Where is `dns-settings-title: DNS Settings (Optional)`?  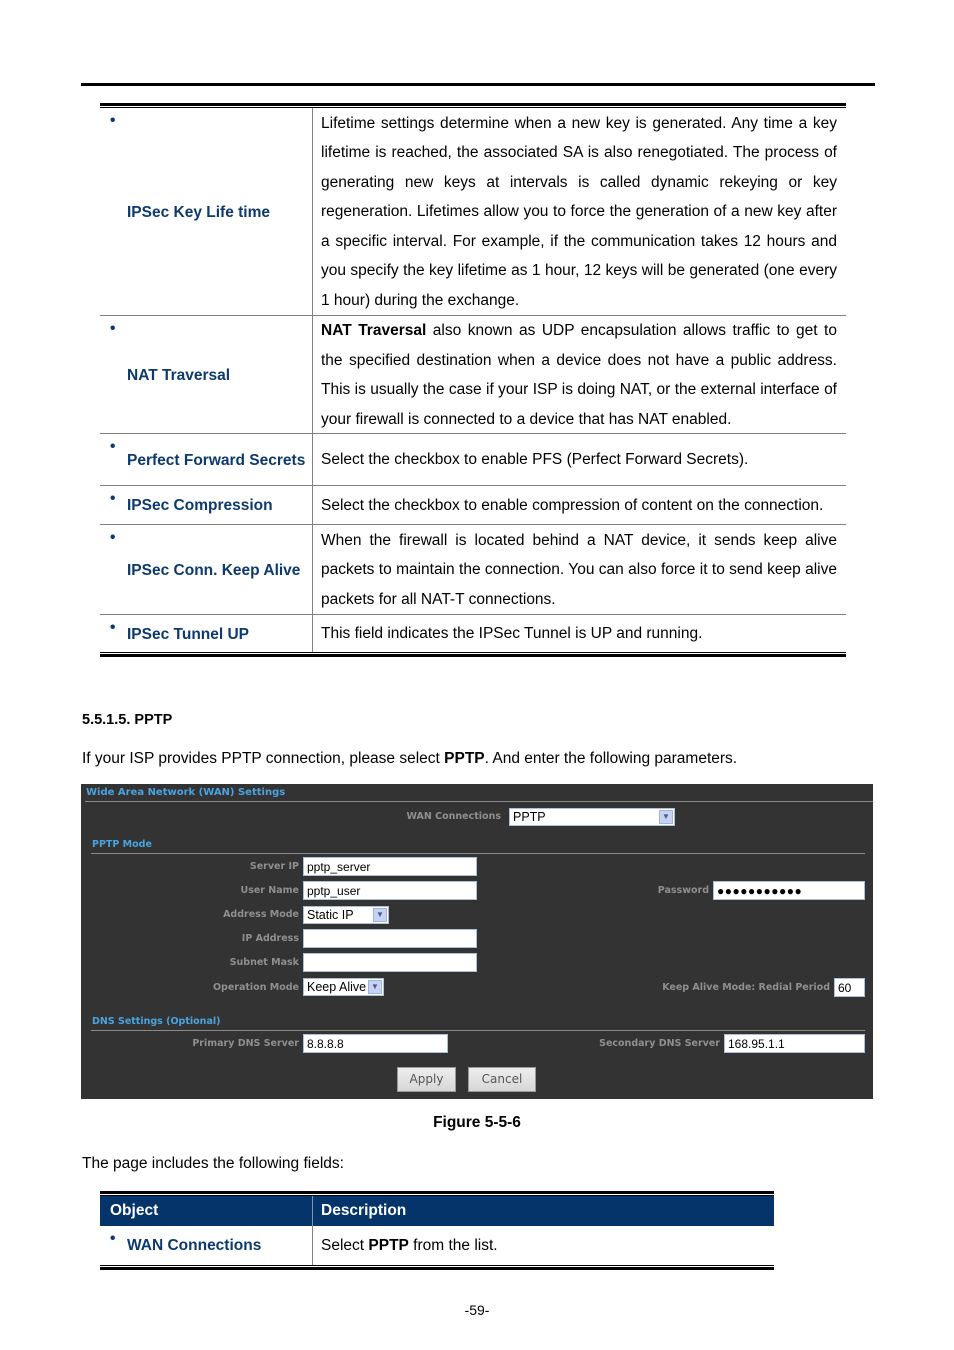
dns-settings-title: DNS Settings (Optional) is located at coordinates (156, 1021).